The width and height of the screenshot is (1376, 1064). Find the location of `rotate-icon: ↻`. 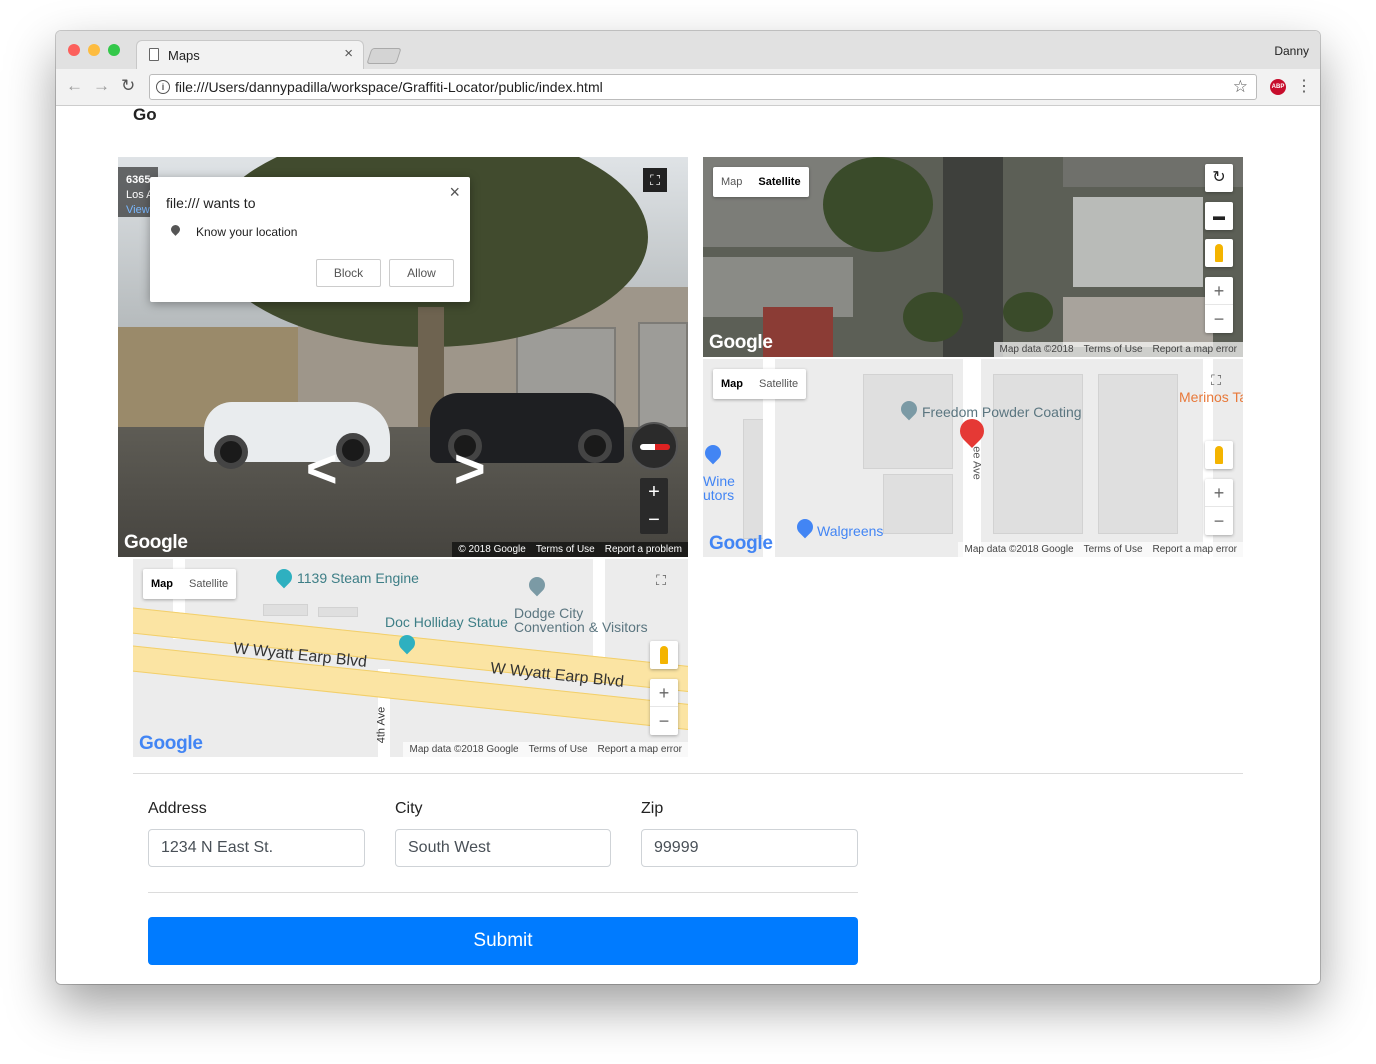

rotate-icon: ↻ is located at coordinates (1219, 178).